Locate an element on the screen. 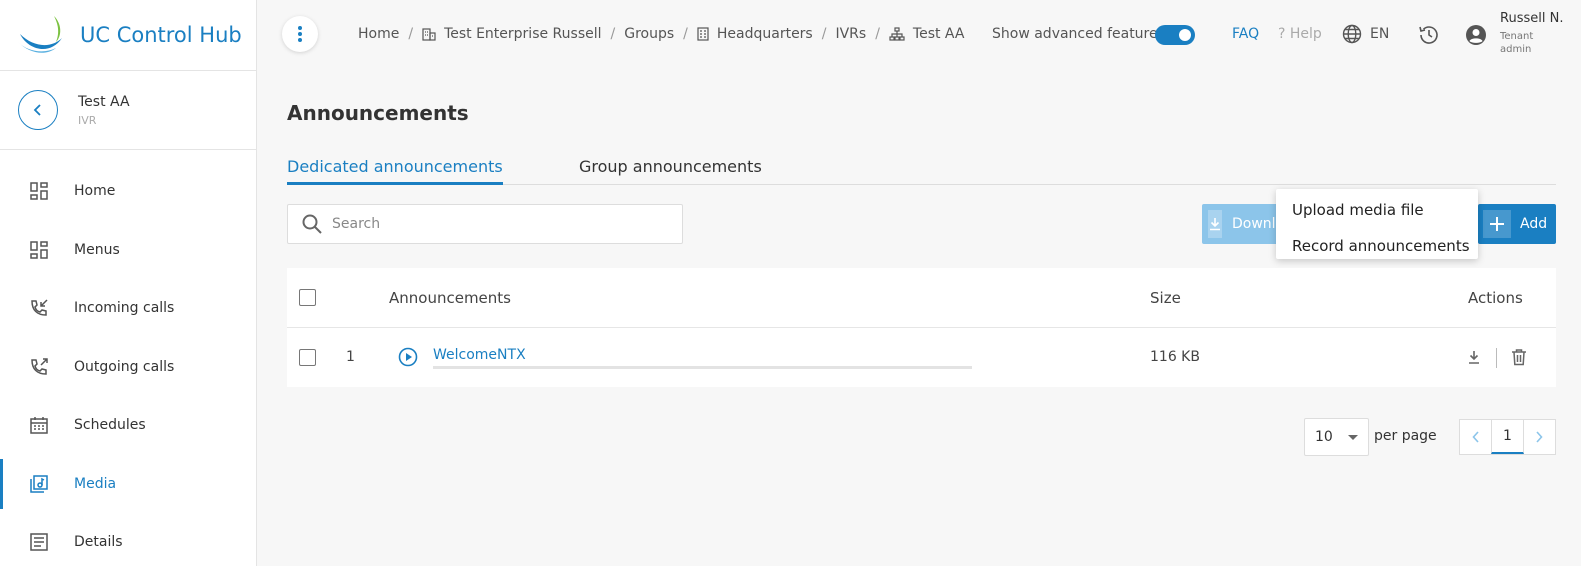 The width and height of the screenshot is (1581, 566). breadcrumb-headquarters: Headquarters is located at coordinates (765, 34).